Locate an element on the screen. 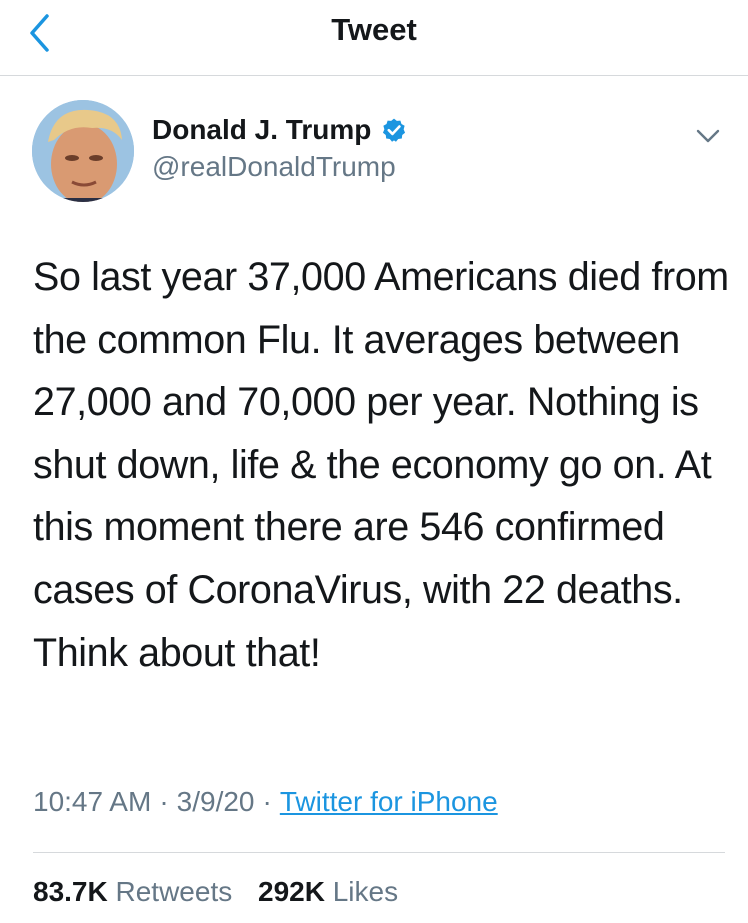  tweet-menu-button is located at coordinates (708, 136).